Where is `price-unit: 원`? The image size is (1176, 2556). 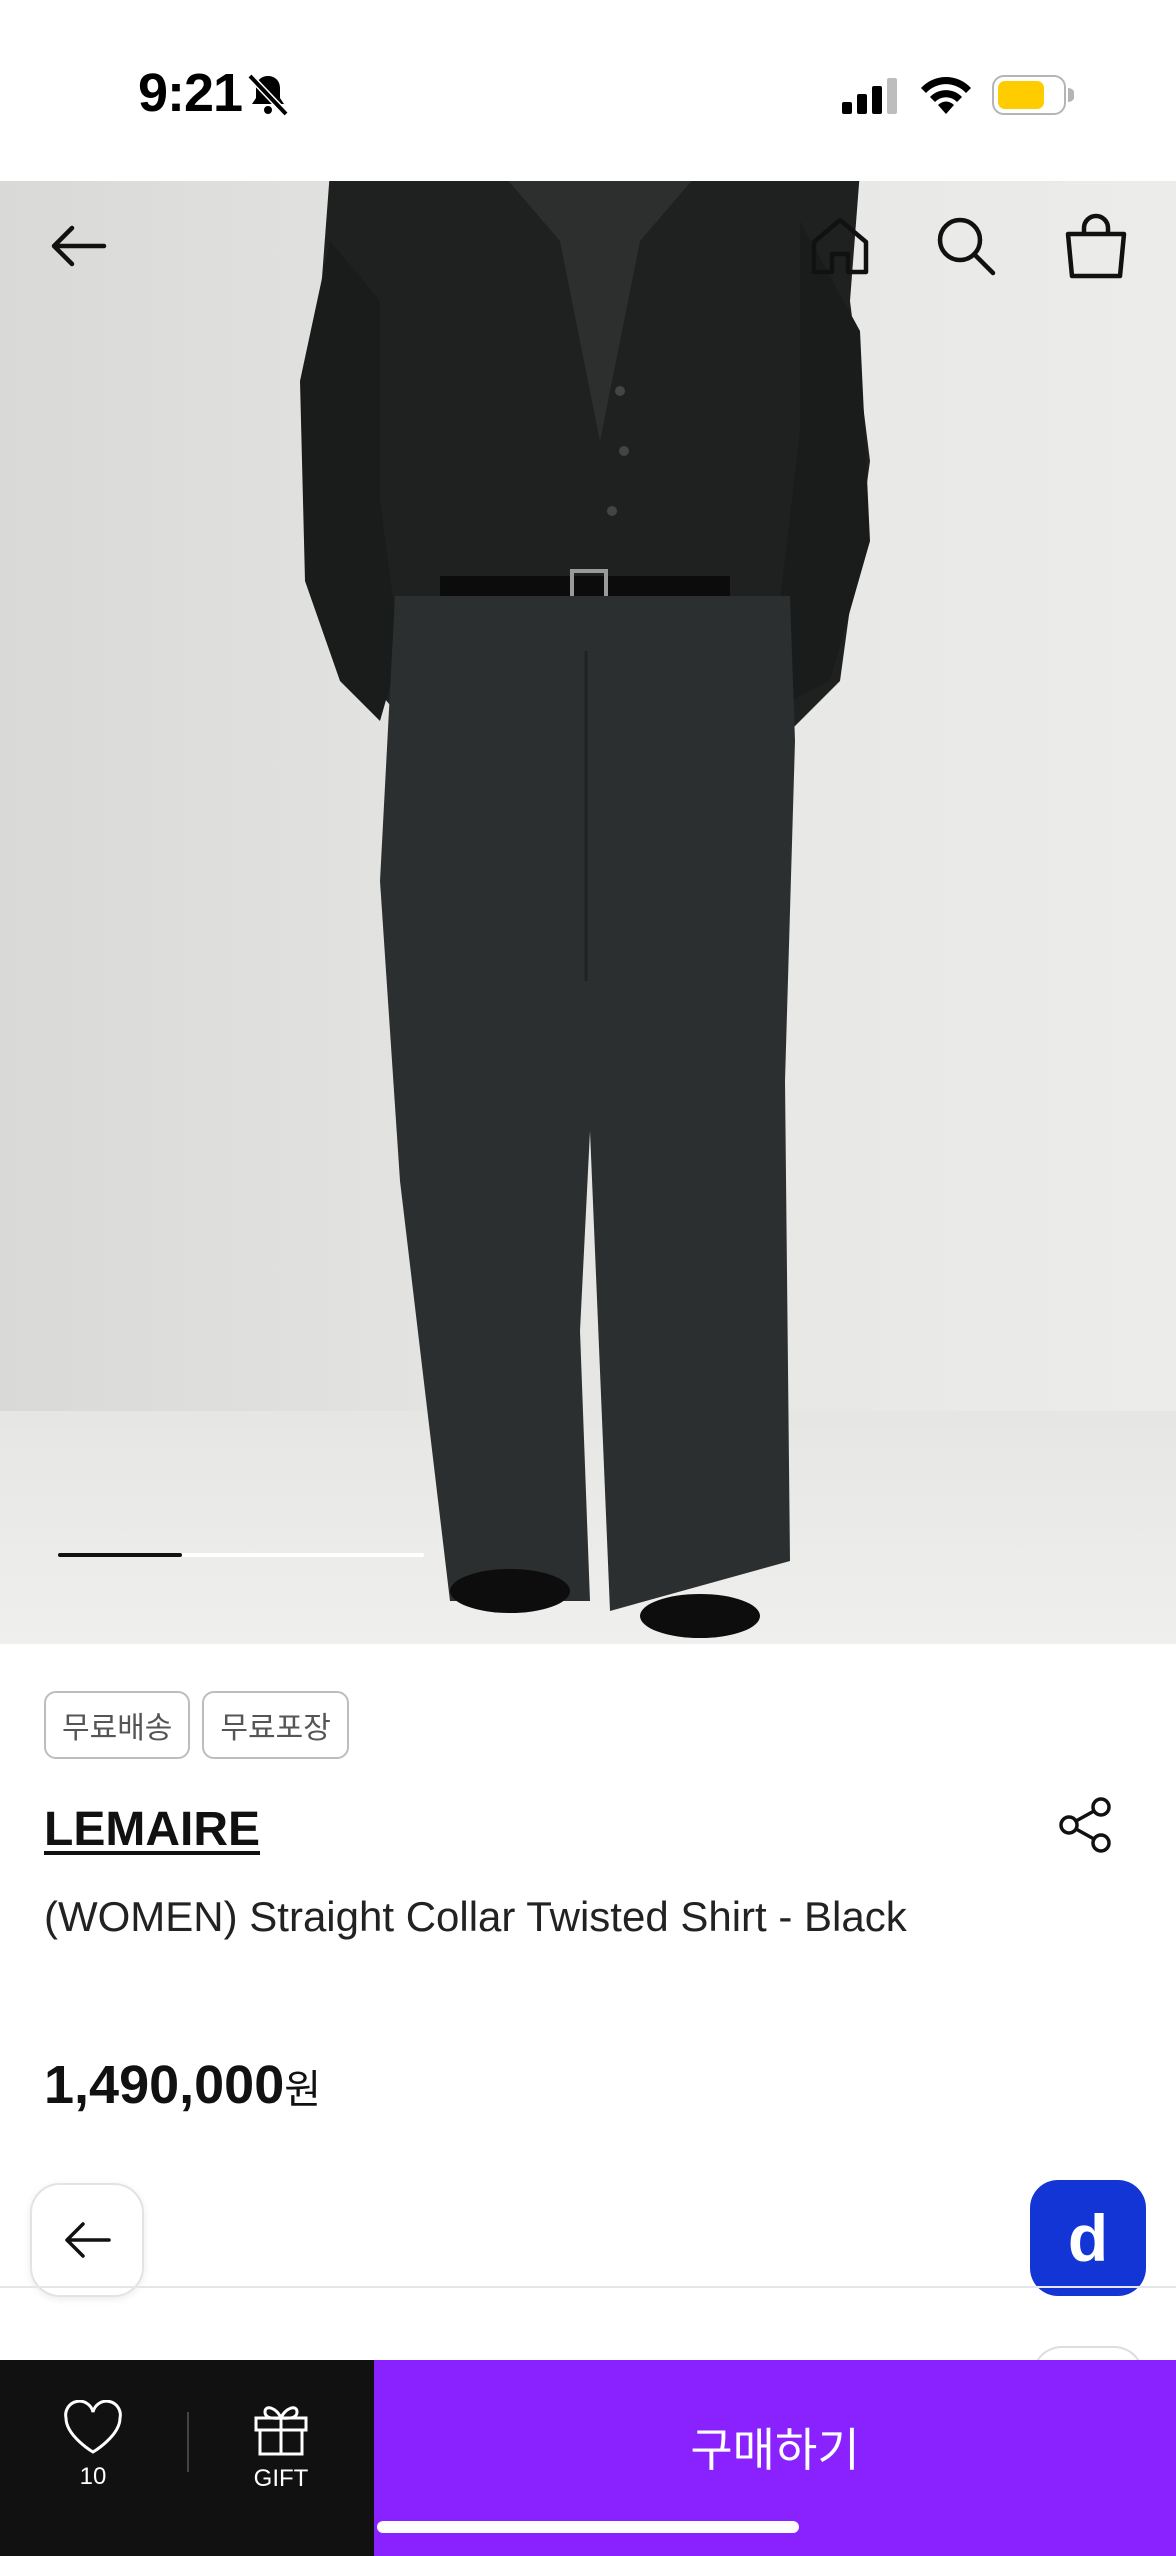 price-unit: 원 is located at coordinates (303, 2090).